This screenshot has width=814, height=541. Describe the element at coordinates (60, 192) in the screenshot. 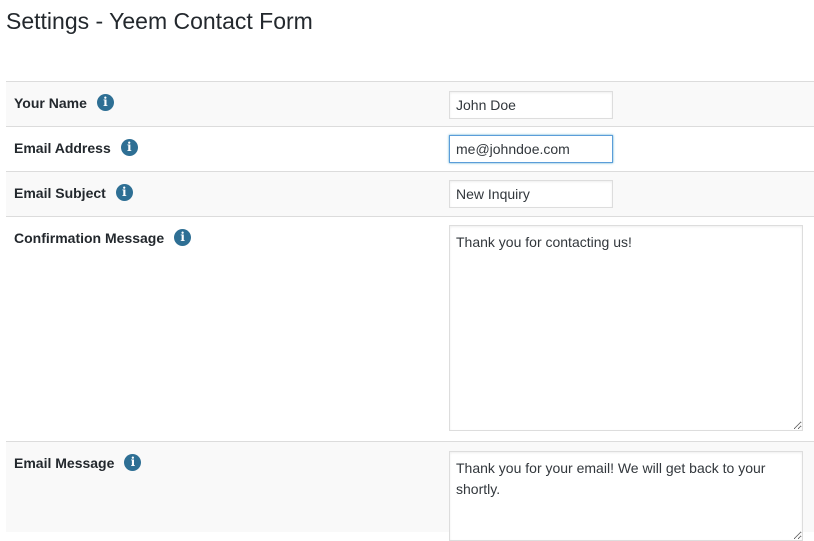

I see `email-subject-label: Email Subject` at that location.